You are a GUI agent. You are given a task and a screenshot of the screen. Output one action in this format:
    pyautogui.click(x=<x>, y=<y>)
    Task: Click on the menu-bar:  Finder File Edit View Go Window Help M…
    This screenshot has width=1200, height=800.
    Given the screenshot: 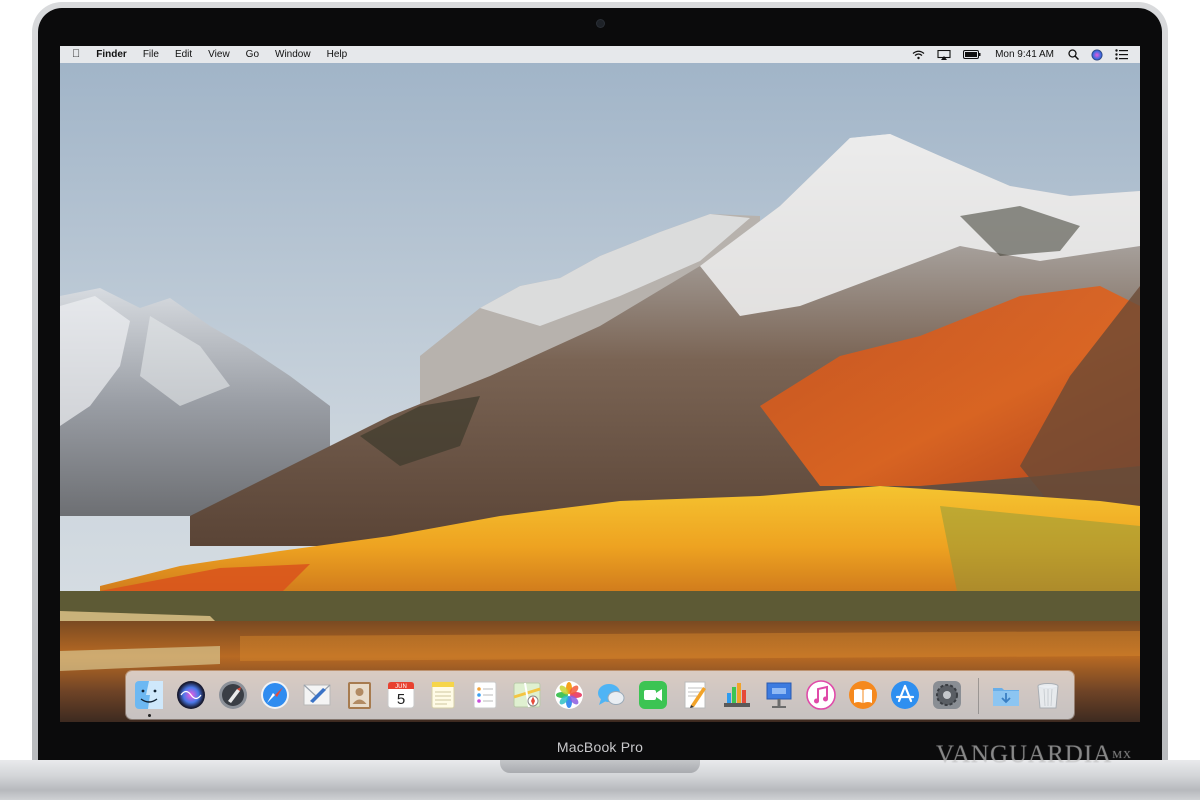 What is the action you would take?
    pyautogui.click(x=600, y=54)
    